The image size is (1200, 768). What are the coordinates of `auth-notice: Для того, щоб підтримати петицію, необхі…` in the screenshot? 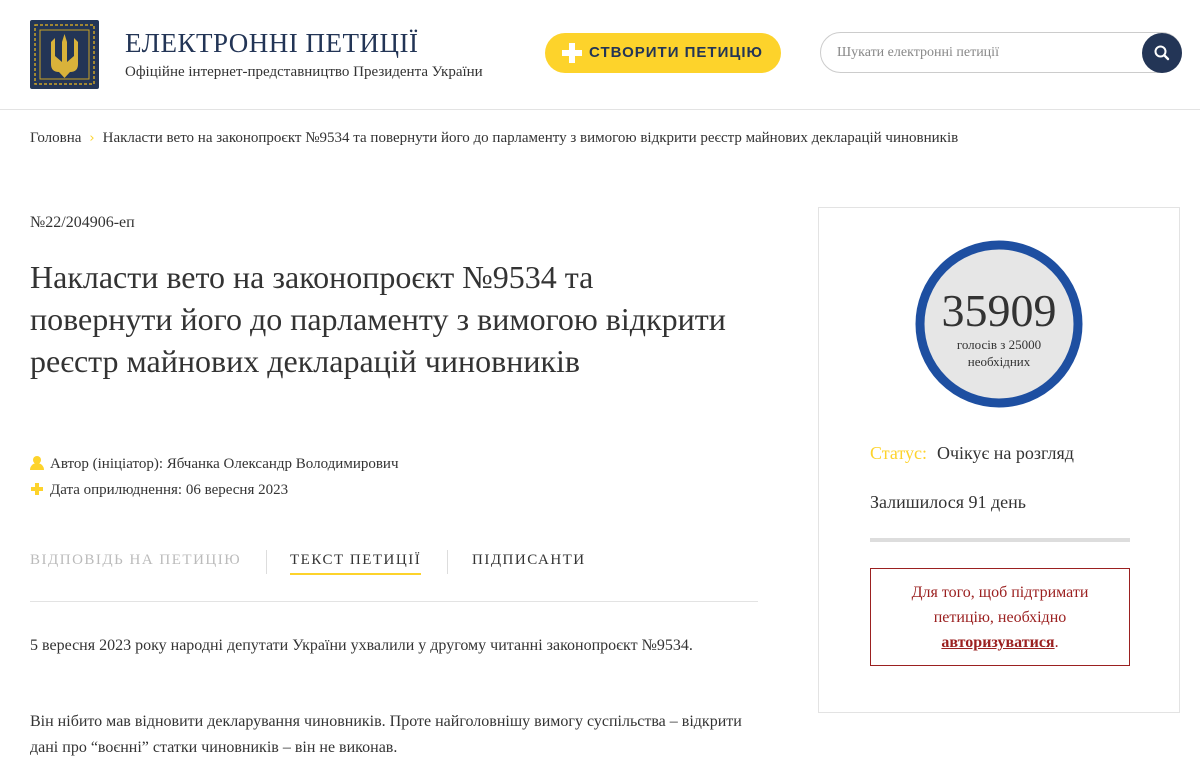 It's located at (1000, 617).